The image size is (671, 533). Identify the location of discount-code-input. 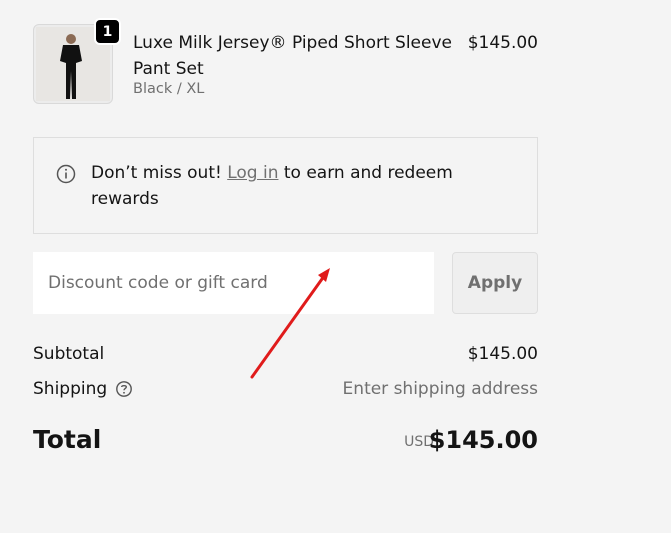
(233, 283).